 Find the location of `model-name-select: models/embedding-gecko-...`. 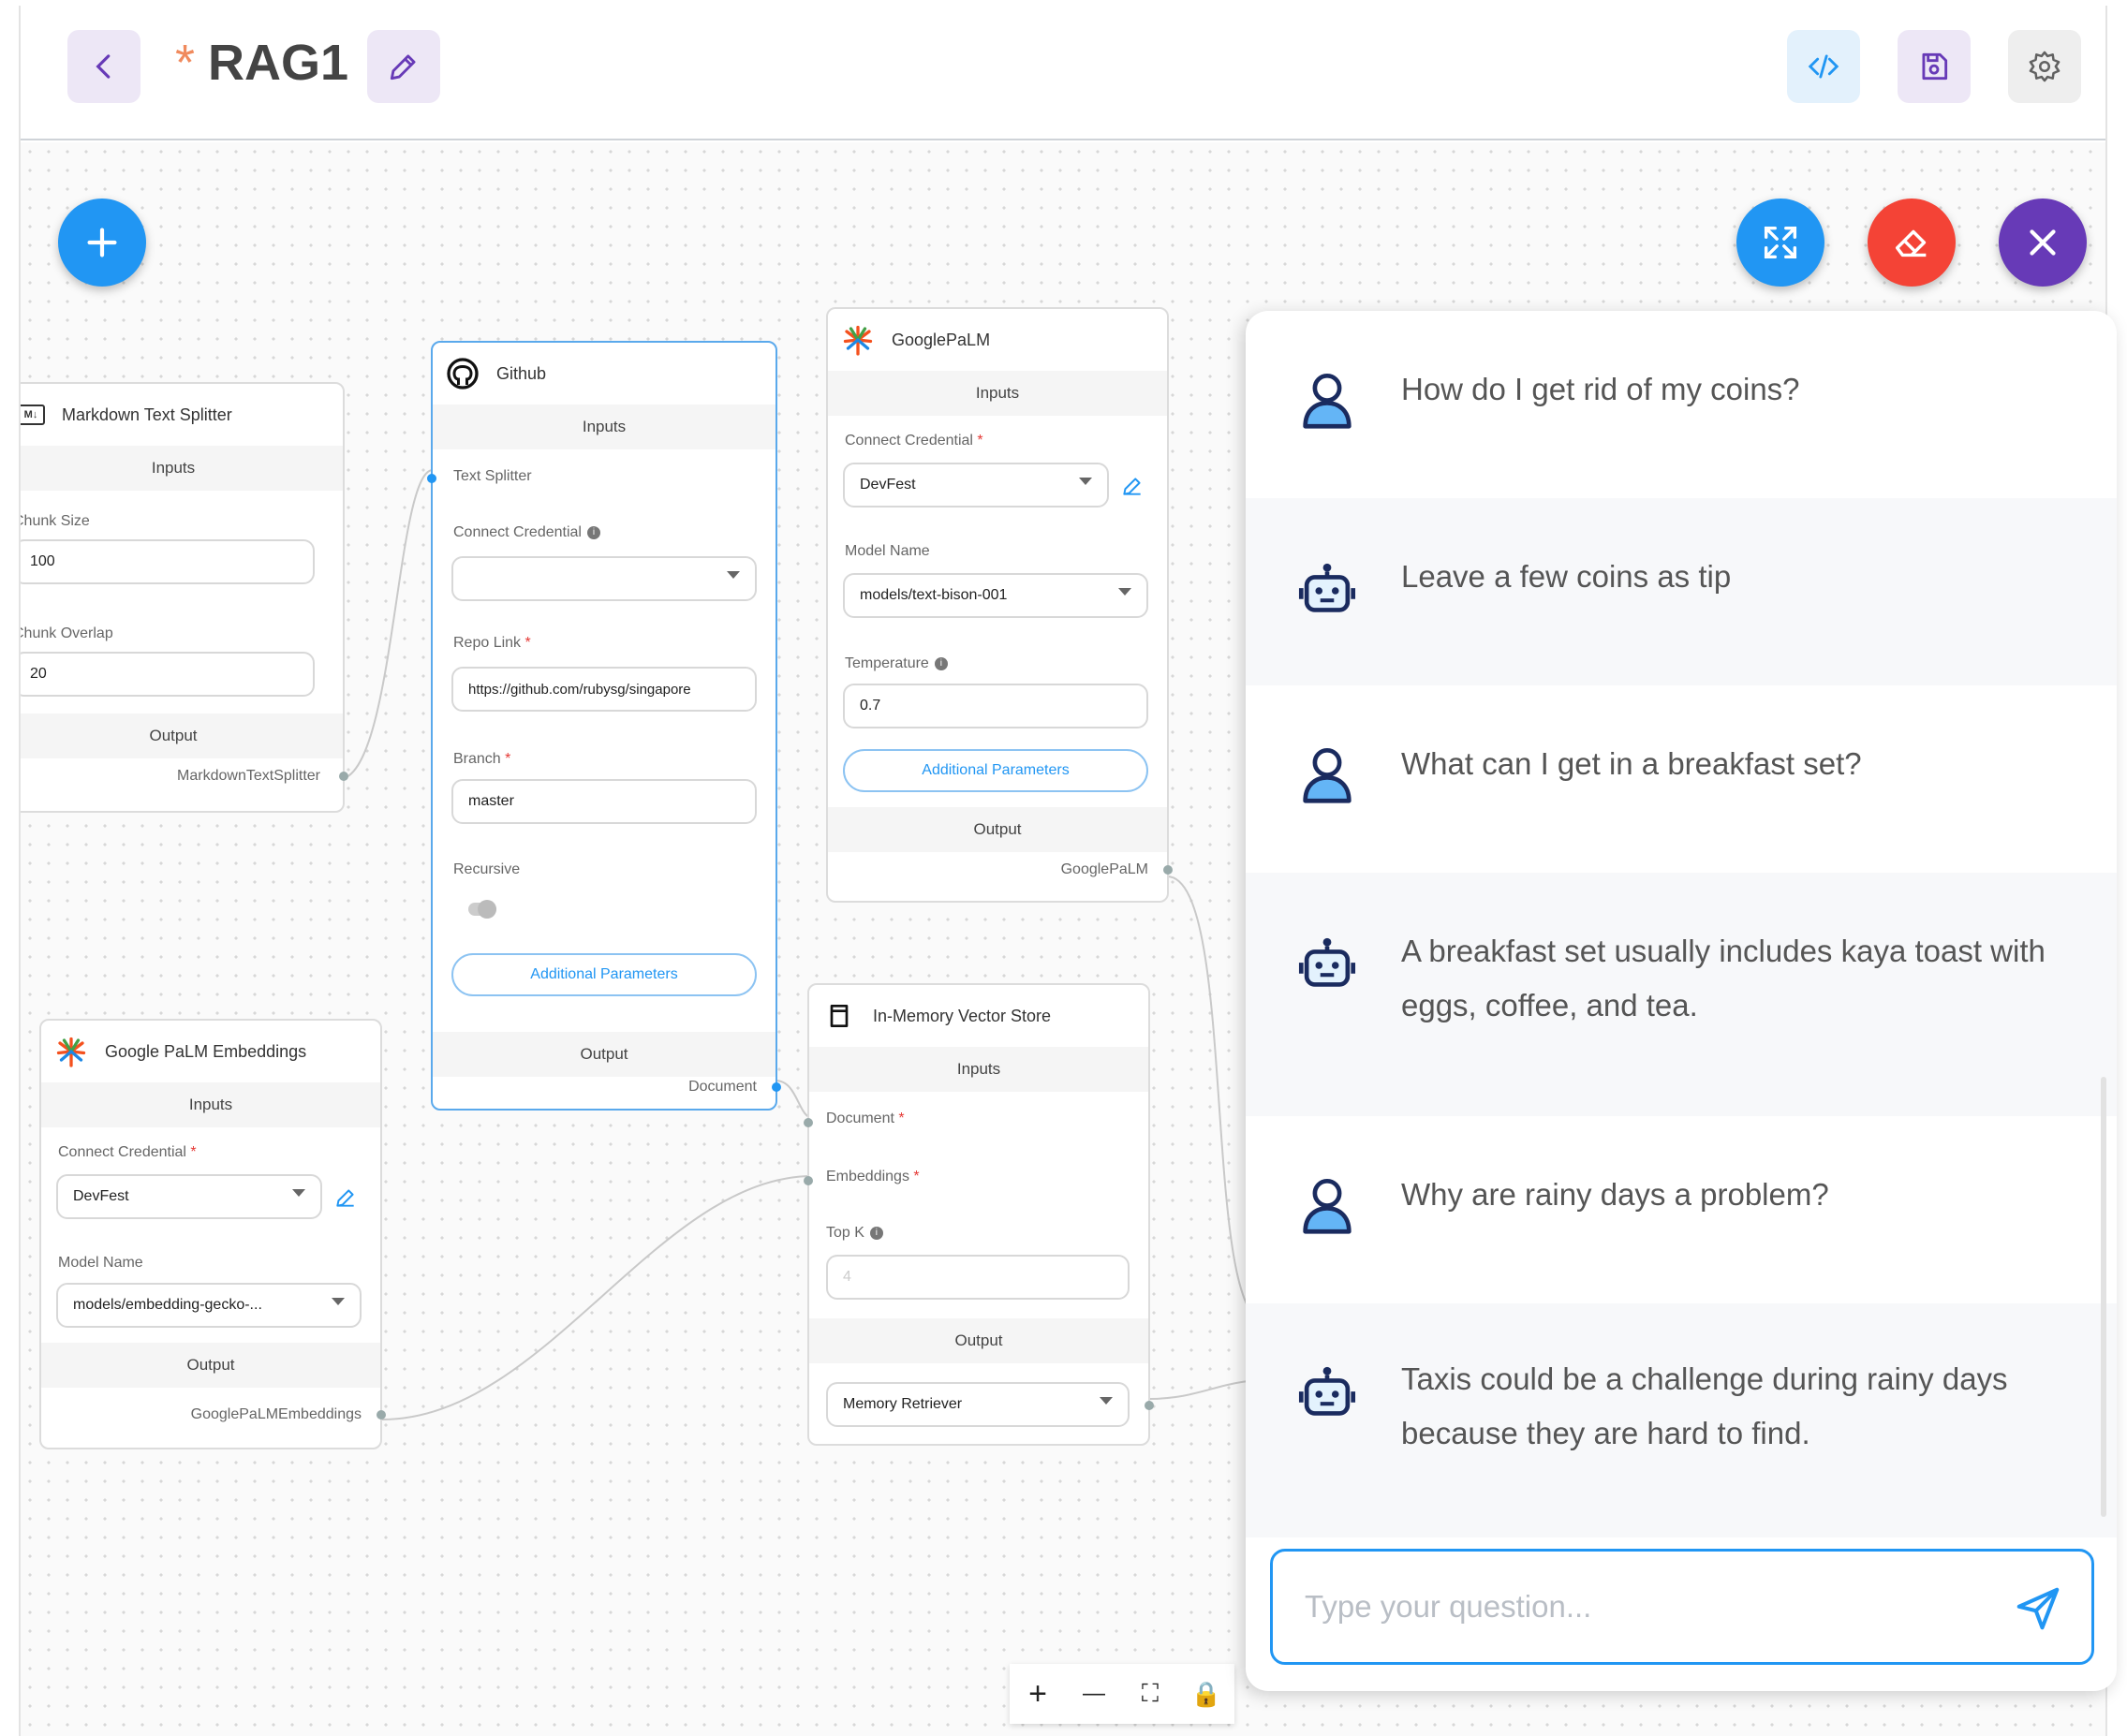

model-name-select: models/embedding-gecko-... is located at coordinates (209, 1306).